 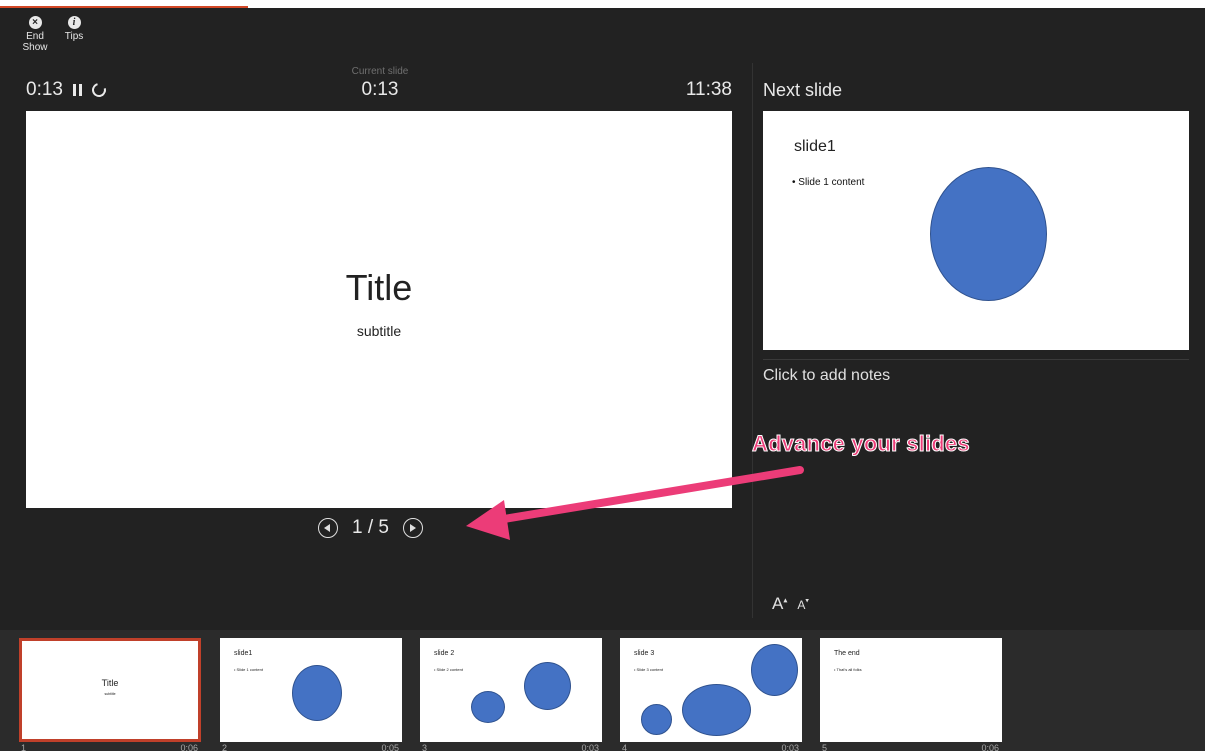 I want to click on slide-title: Title, so click(x=379, y=287).